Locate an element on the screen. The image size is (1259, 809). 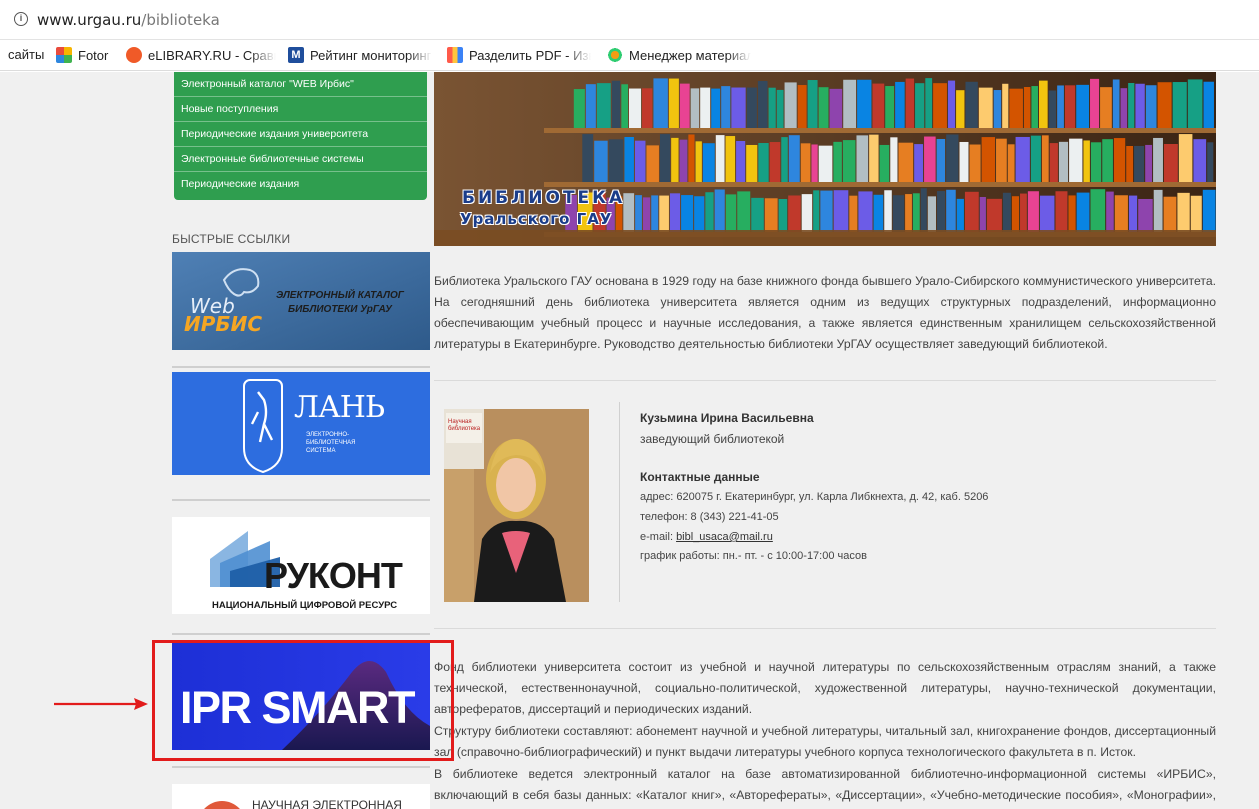
address-bar: i www.urgau.ru/biblioteka is located at coordinates (629, 20).